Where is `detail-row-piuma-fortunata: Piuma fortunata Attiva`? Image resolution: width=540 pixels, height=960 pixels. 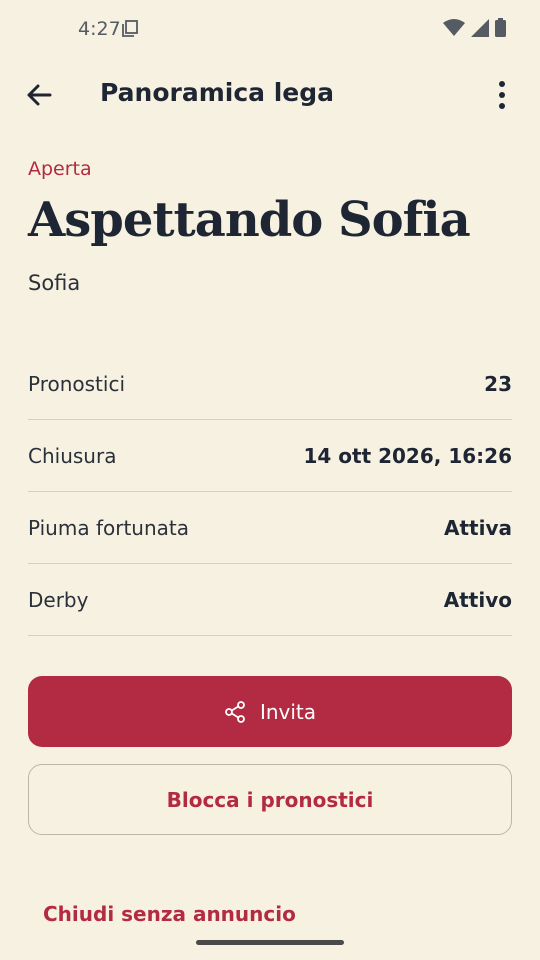 detail-row-piuma-fortunata: Piuma fortunata Attiva is located at coordinates (270, 528).